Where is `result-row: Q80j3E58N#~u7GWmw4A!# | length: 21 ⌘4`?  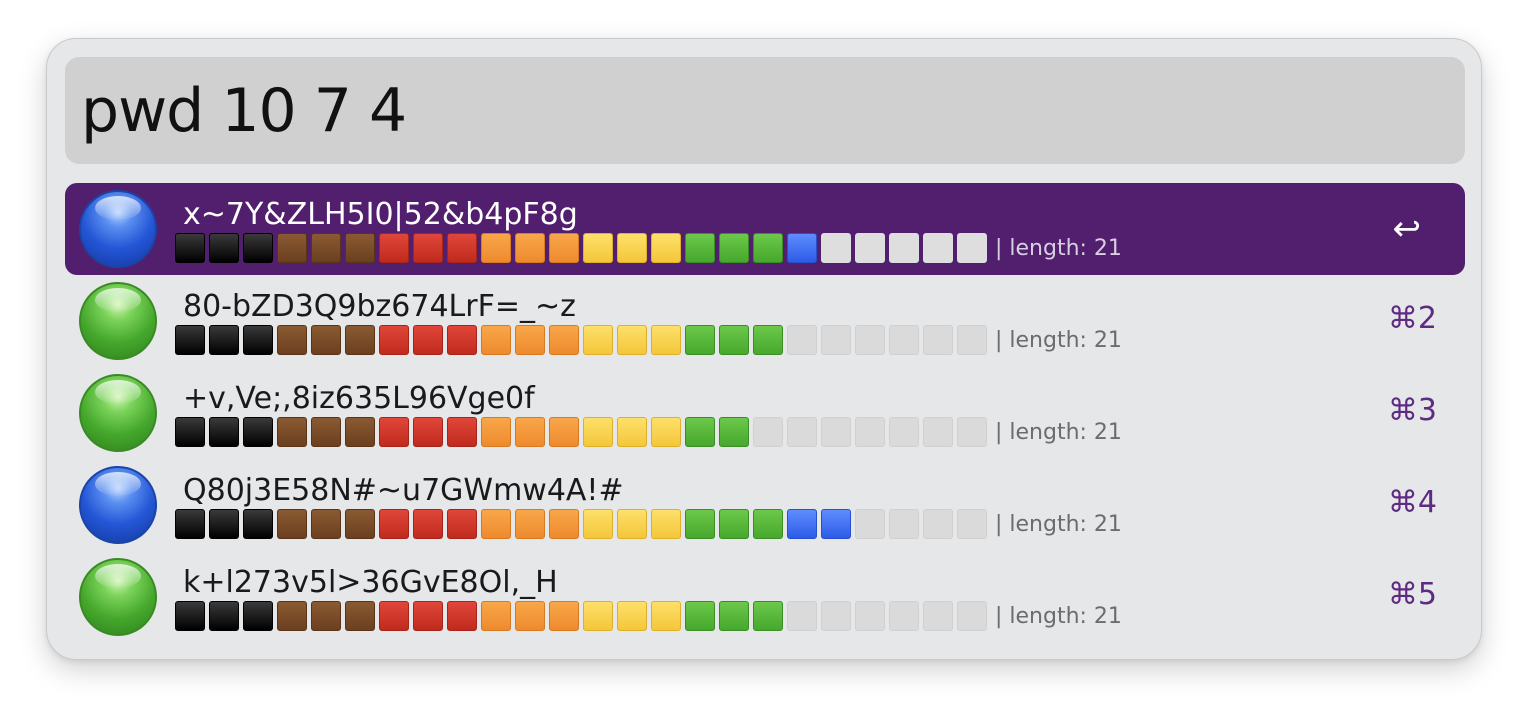
result-row: Q80j3E58N#~u7GWmw4A!# | length: 21 ⌘4 is located at coordinates (765, 505).